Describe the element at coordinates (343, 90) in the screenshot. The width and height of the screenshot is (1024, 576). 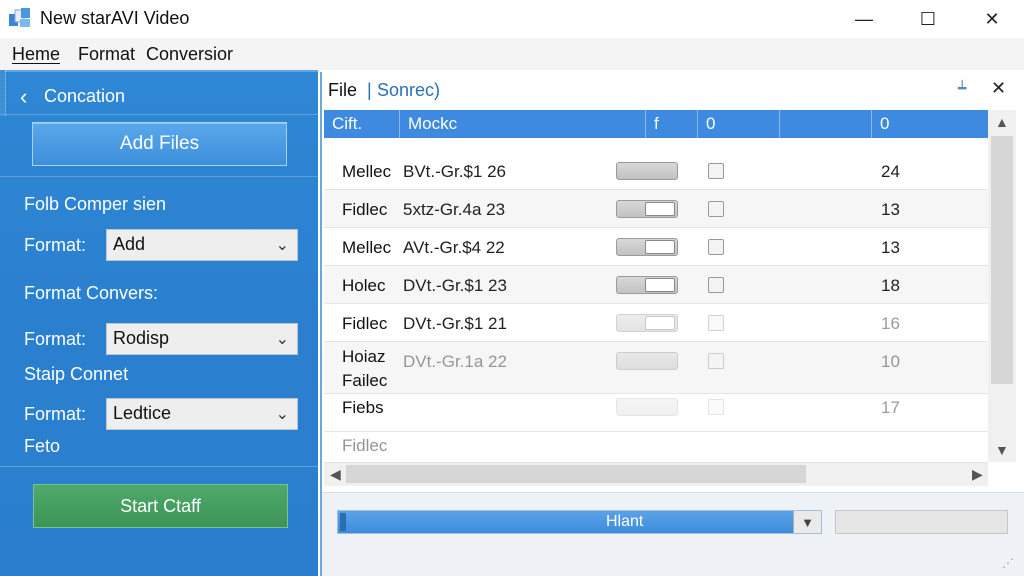
I see `panel-file-label: File` at that location.